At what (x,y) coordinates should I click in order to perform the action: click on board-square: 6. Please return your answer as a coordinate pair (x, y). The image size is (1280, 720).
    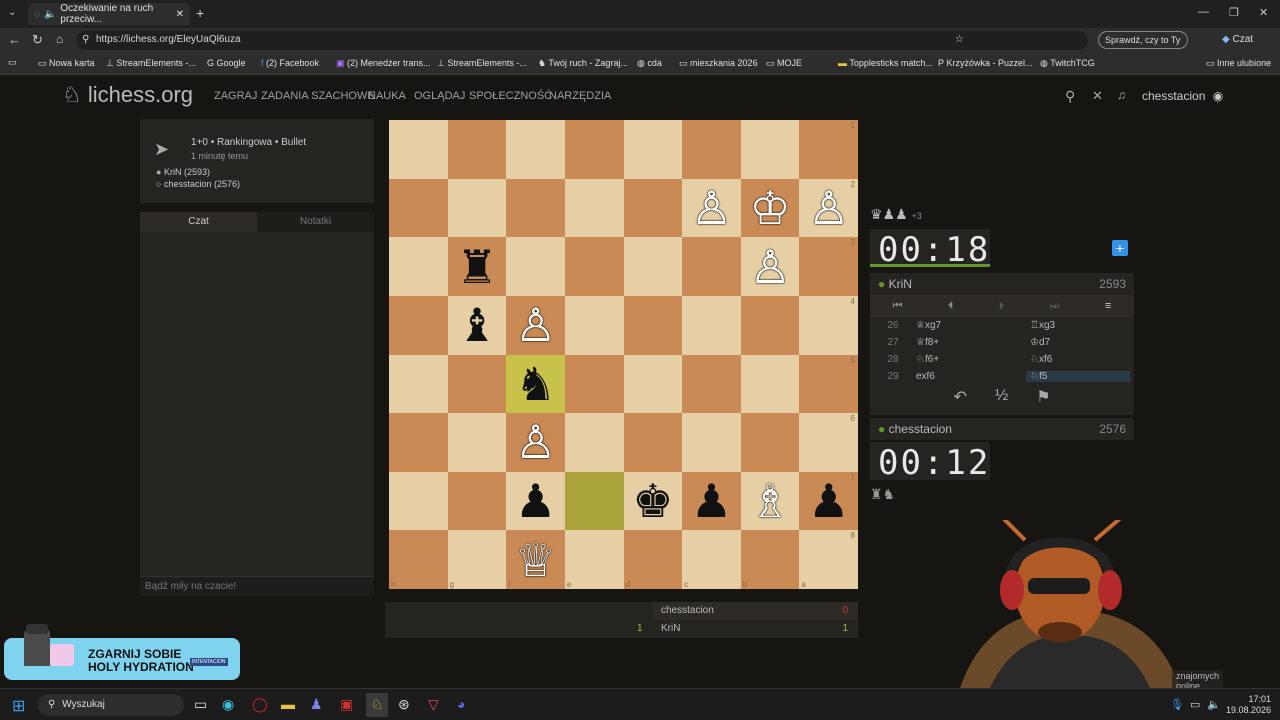
    Looking at the image, I should click on (828, 442).